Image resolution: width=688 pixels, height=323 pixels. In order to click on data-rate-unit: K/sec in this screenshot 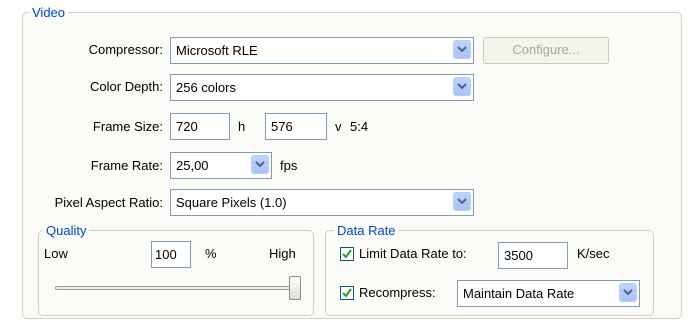, I will do `click(593, 253)`.